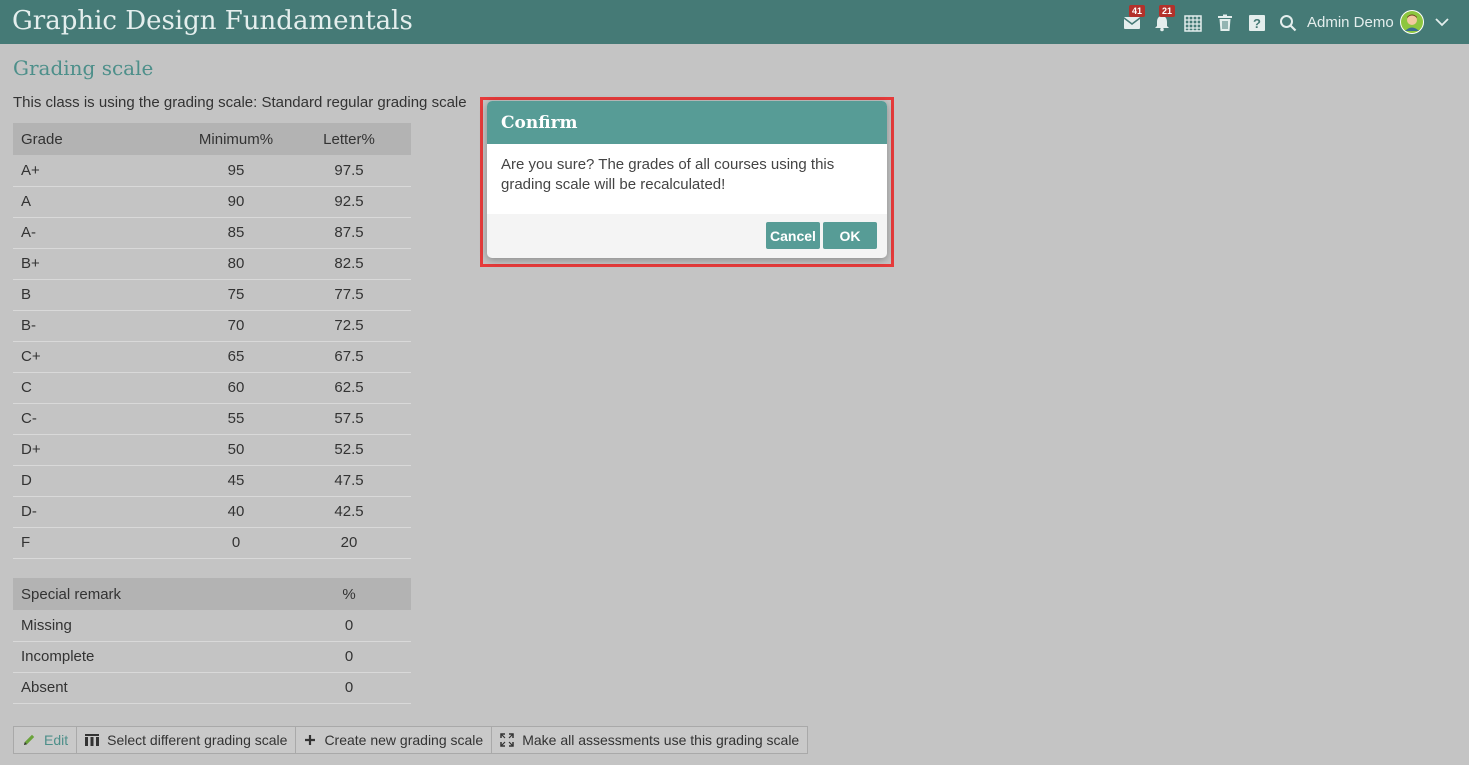 Image resolution: width=1469 pixels, height=765 pixels. What do you see at coordinates (349, 450) in the screenshot?
I see `letter-cell: 52.5` at bounding box center [349, 450].